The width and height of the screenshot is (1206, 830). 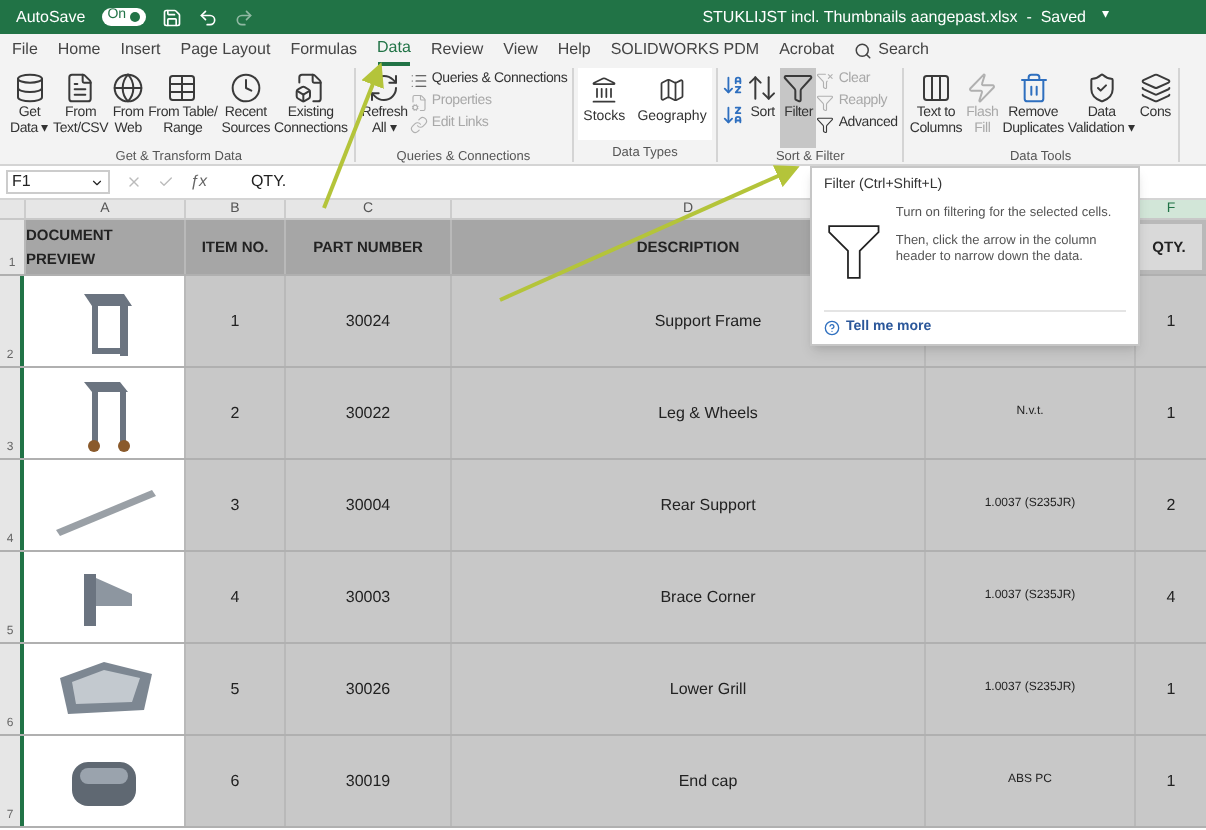 I want to click on table-cell: 6, so click(x=234, y=781).